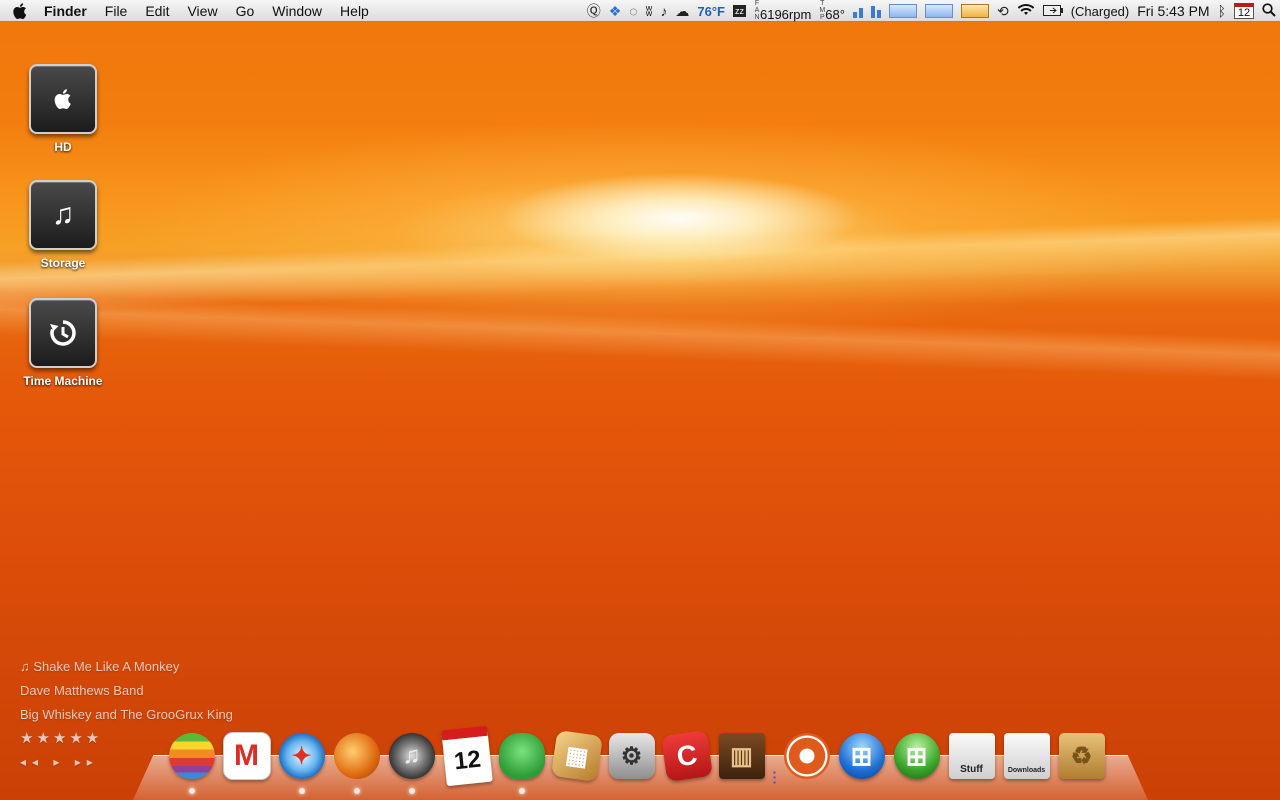 The width and height of the screenshot is (1280, 800). Describe the element at coordinates (902, 11) in the screenshot. I see `cpu-graph-icon` at that location.